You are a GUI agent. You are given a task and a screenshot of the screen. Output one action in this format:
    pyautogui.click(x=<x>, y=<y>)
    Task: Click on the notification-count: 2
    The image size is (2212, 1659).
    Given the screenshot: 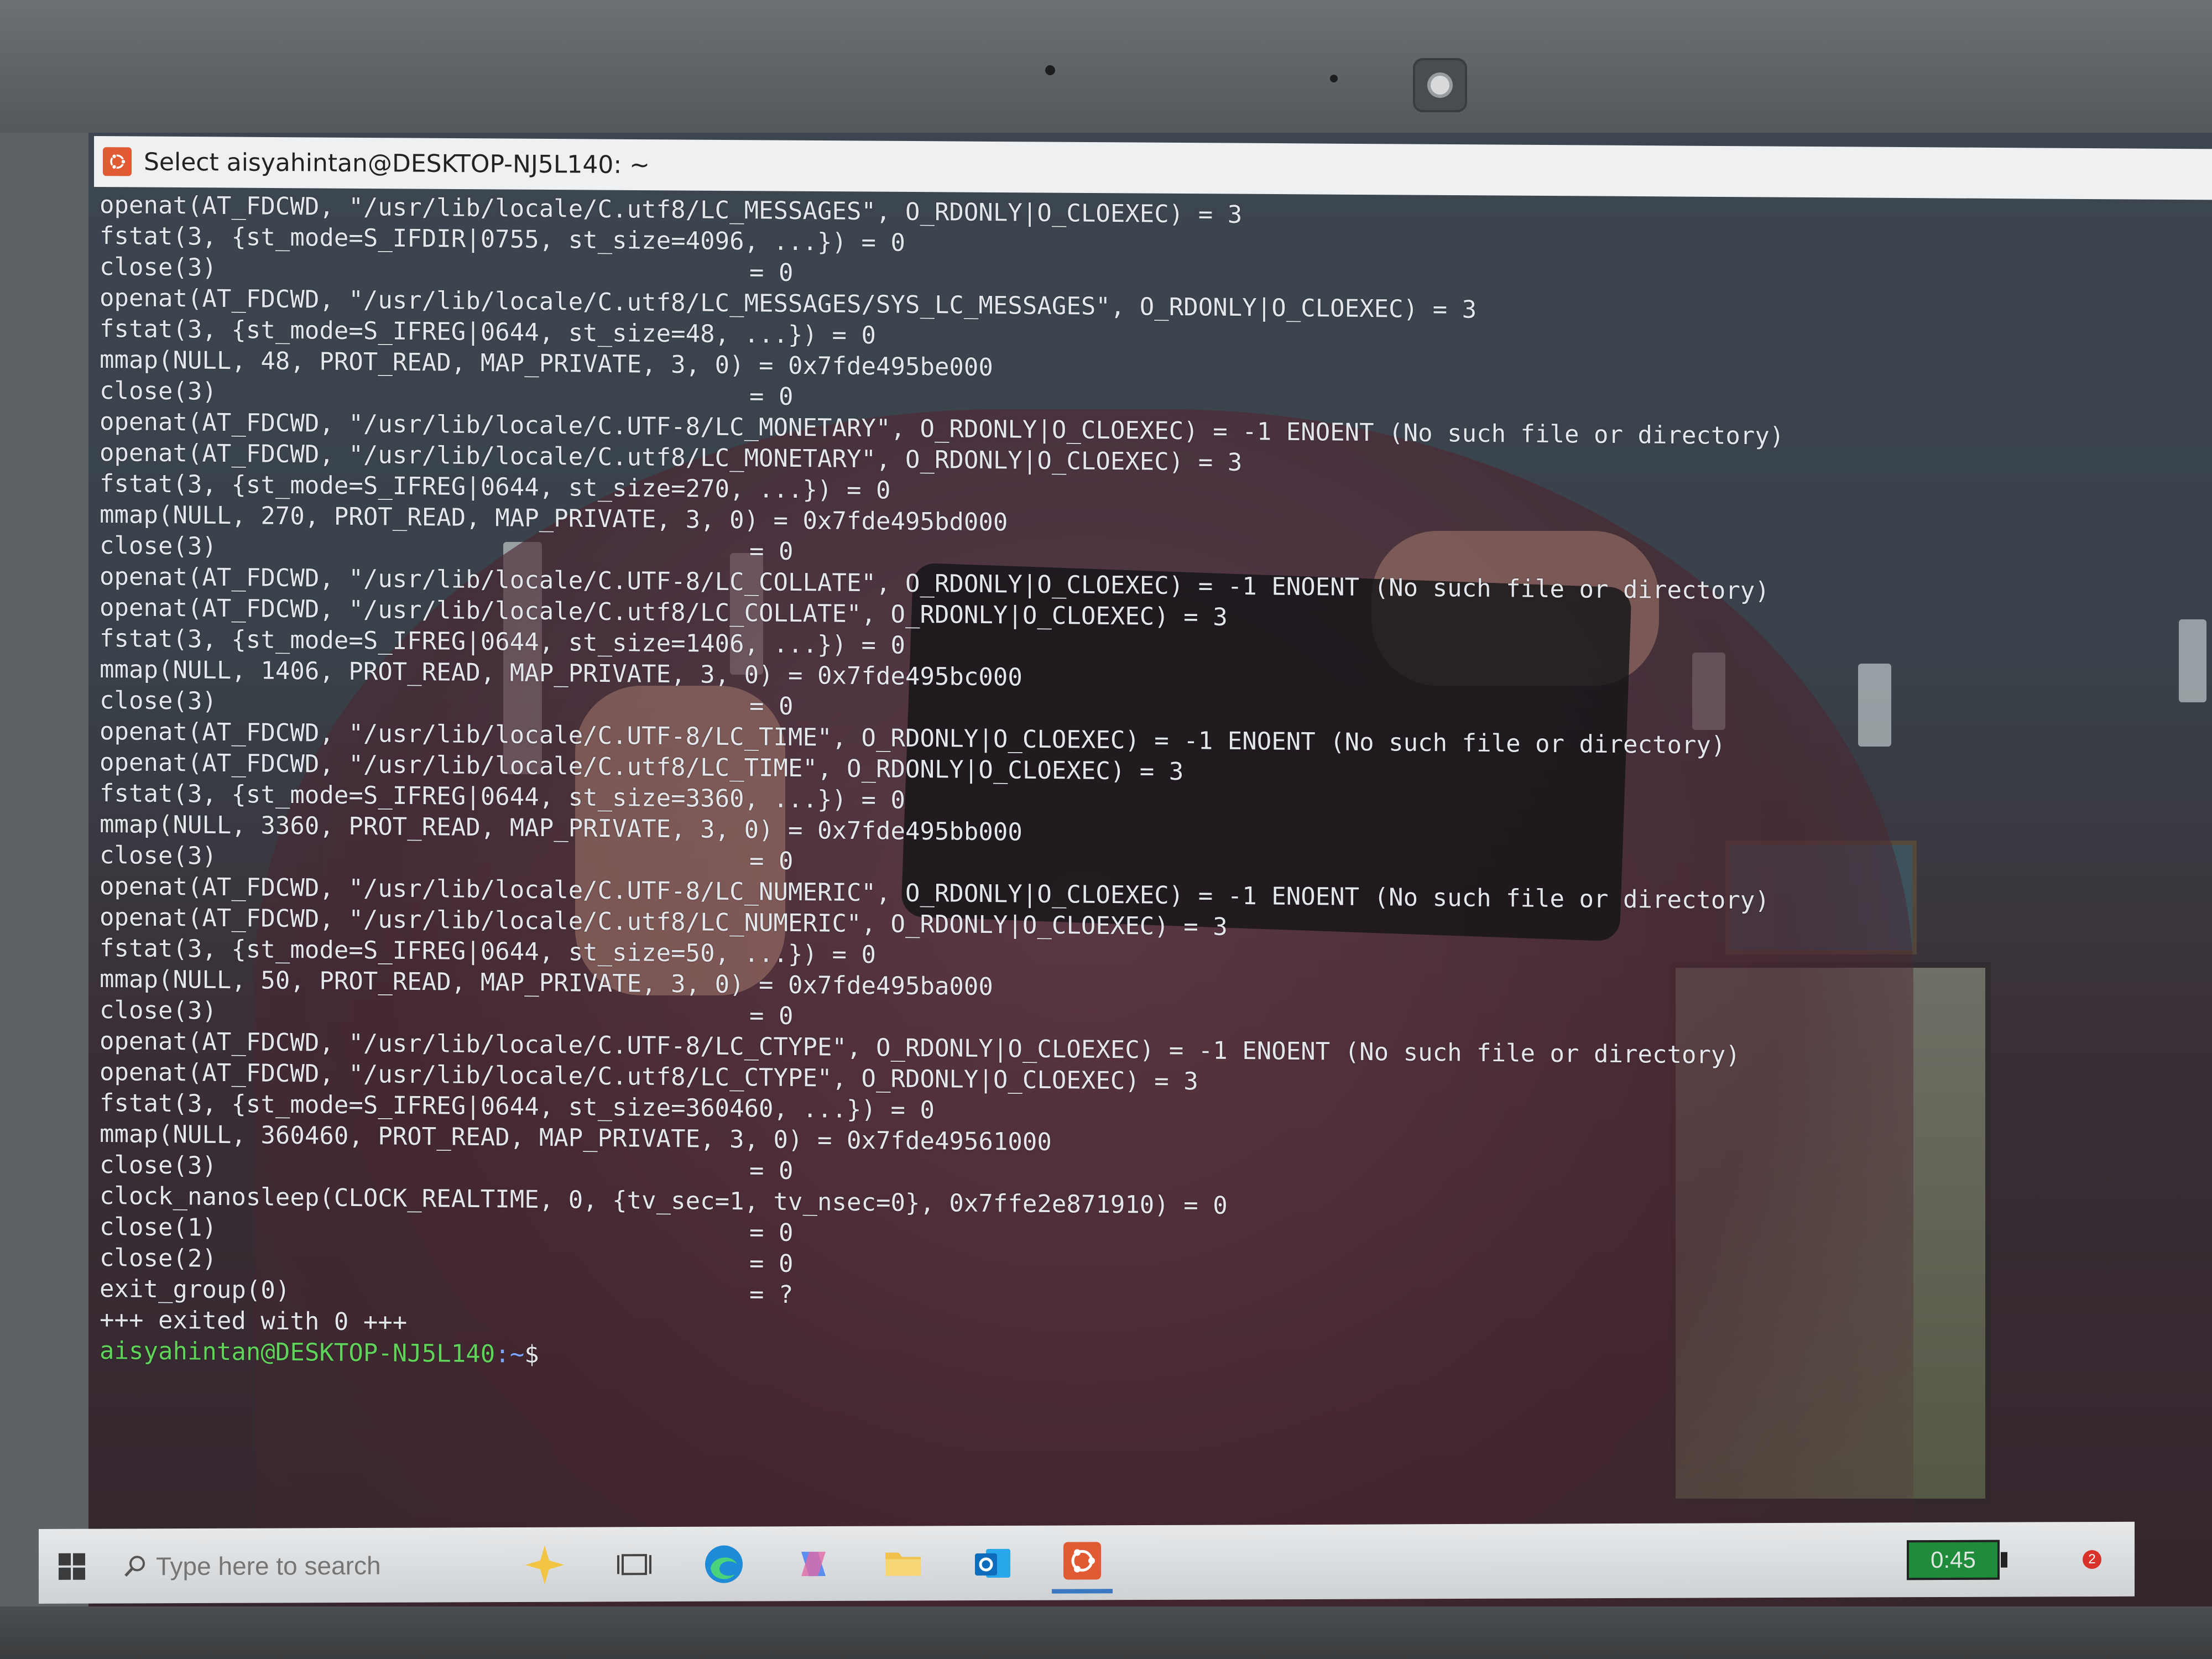 What is the action you would take?
    pyautogui.click(x=2092, y=1559)
    